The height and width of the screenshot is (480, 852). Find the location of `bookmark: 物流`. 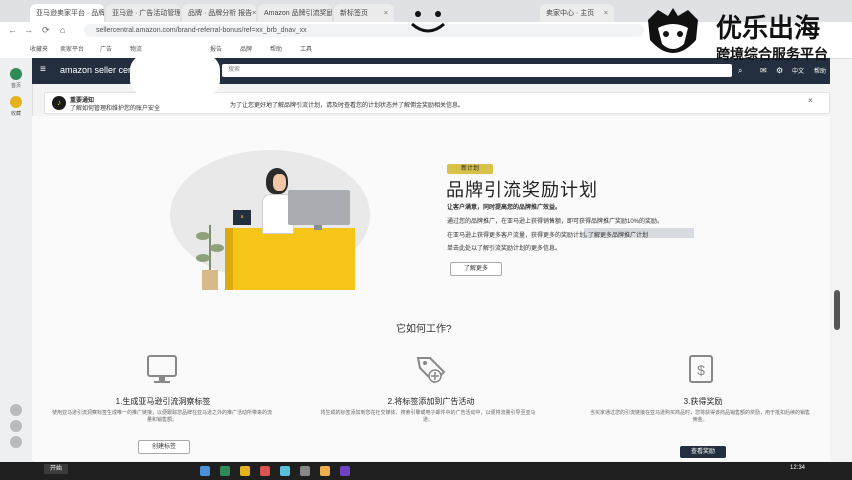

bookmark: 物流 is located at coordinates (136, 48).